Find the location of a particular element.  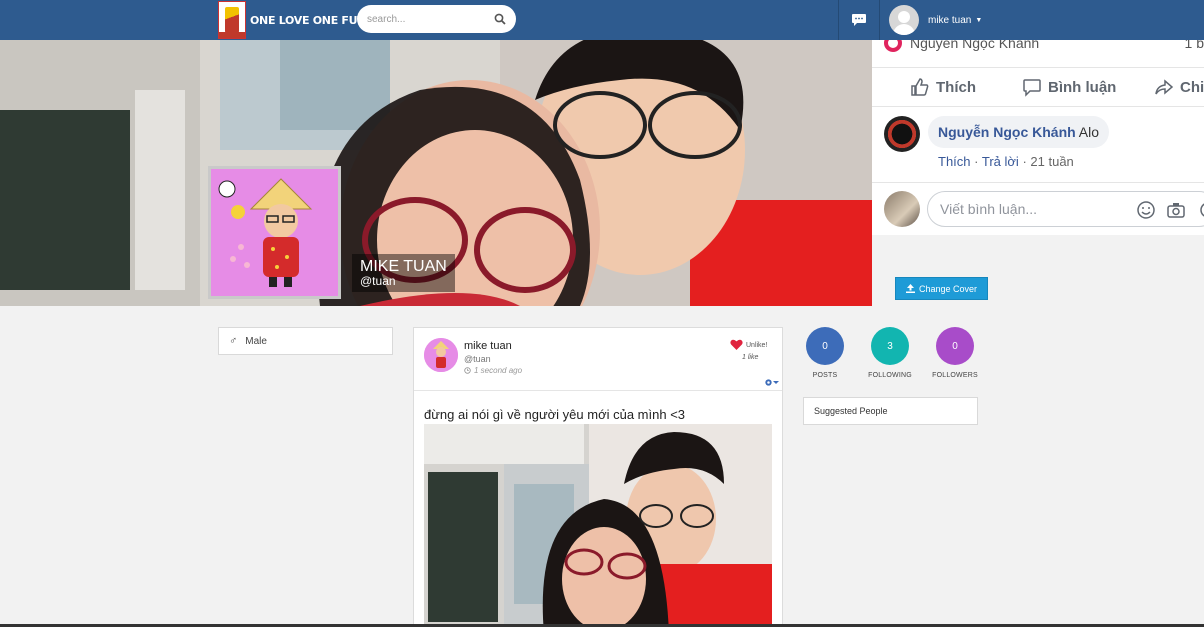

fb-comment-button: Bình luận is located at coordinates (1069, 87).